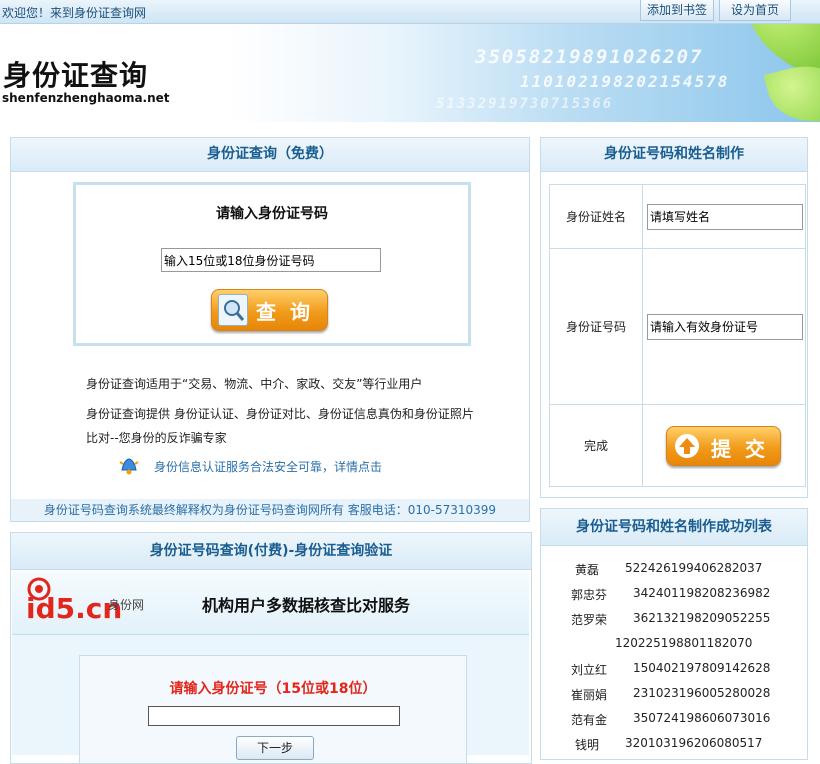 The height and width of the screenshot is (764, 820). What do you see at coordinates (271, 551) in the screenshot?
I see `paid-search-header: 身份证号码查询(付费)-身份证查询验证` at bounding box center [271, 551].